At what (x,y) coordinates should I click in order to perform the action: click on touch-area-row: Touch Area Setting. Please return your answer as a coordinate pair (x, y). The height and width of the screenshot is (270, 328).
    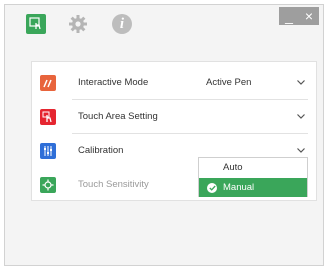
    Looking at the image, I should click on (174, 116).